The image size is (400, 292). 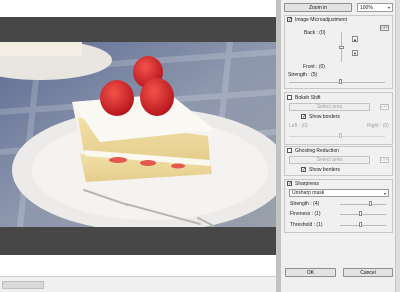 I want to click on strength-slider-knob, so click(x=340, y=81).